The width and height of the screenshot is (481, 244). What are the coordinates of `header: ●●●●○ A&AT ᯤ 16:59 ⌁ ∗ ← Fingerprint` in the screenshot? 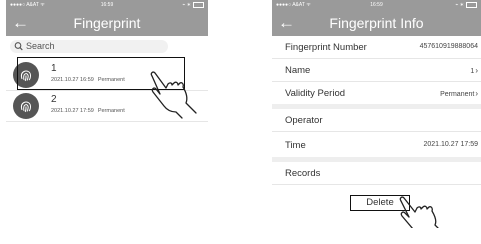 It's located at (107, 18).